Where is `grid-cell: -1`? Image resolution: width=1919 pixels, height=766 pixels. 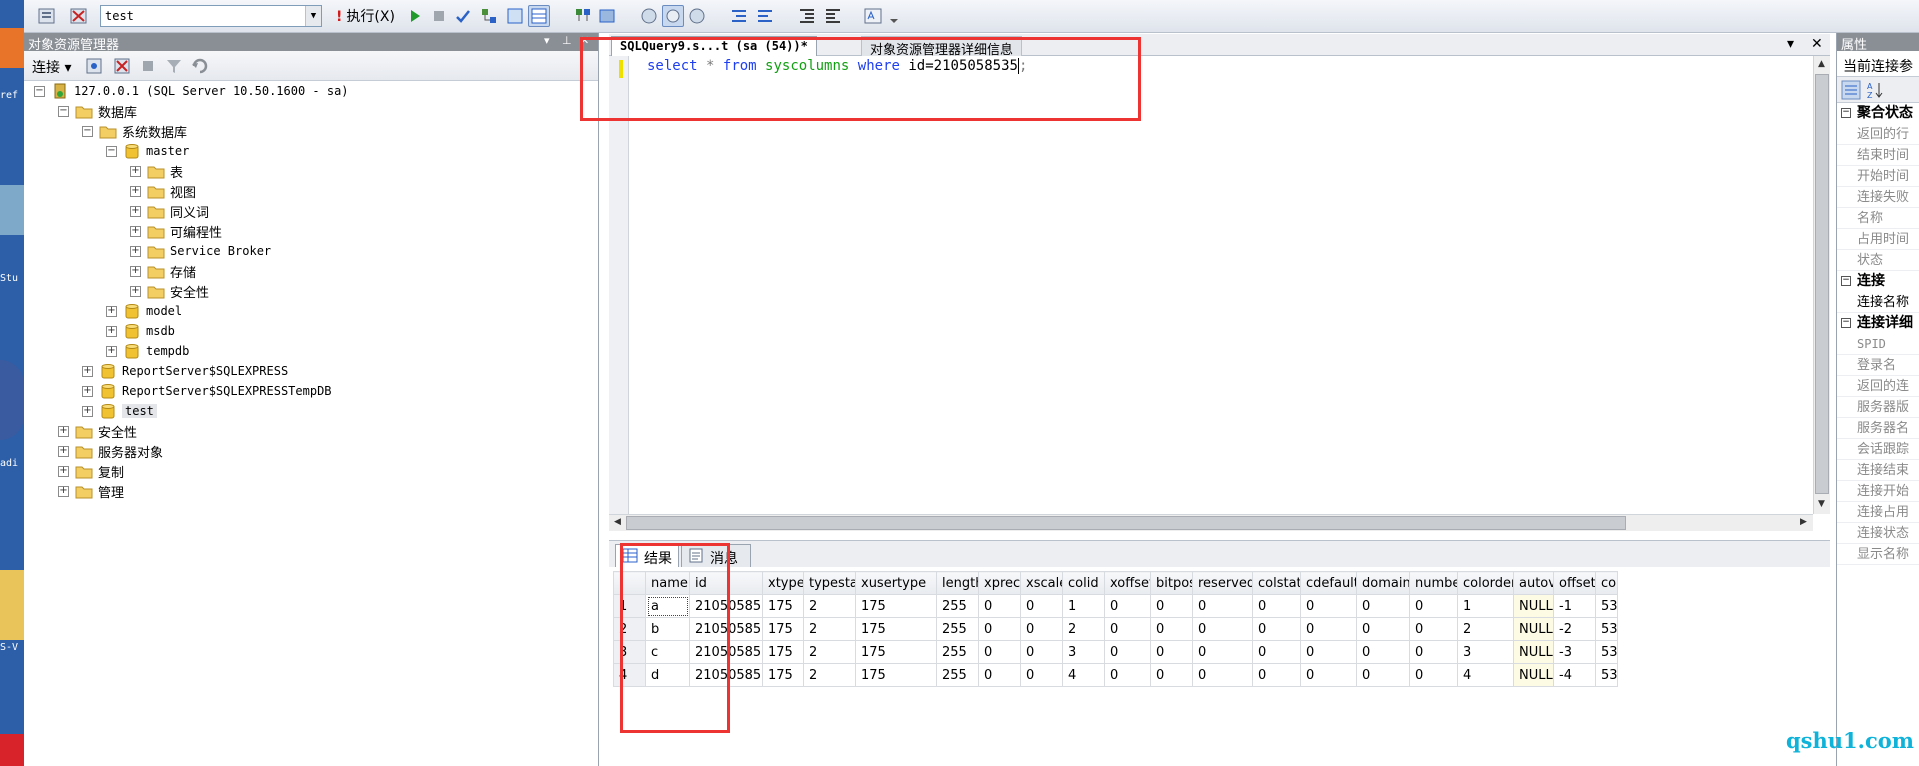 grid-cell: -1 is located at coordinates (1574, 606).